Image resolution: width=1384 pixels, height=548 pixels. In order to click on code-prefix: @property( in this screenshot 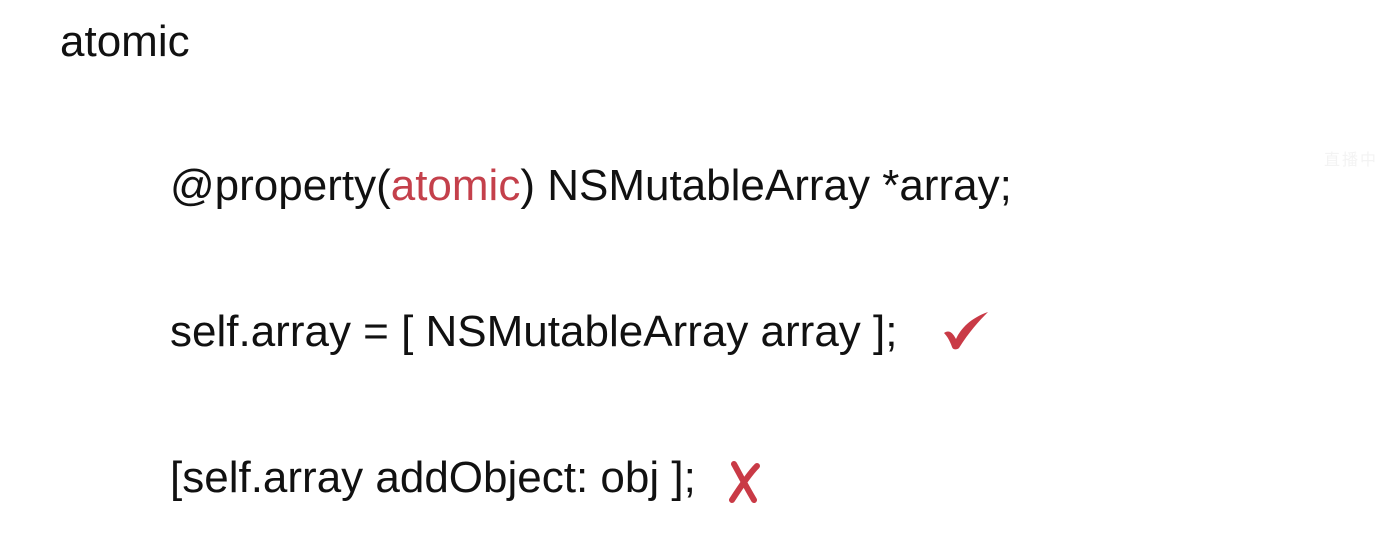, I will do `click(280, 185)`.